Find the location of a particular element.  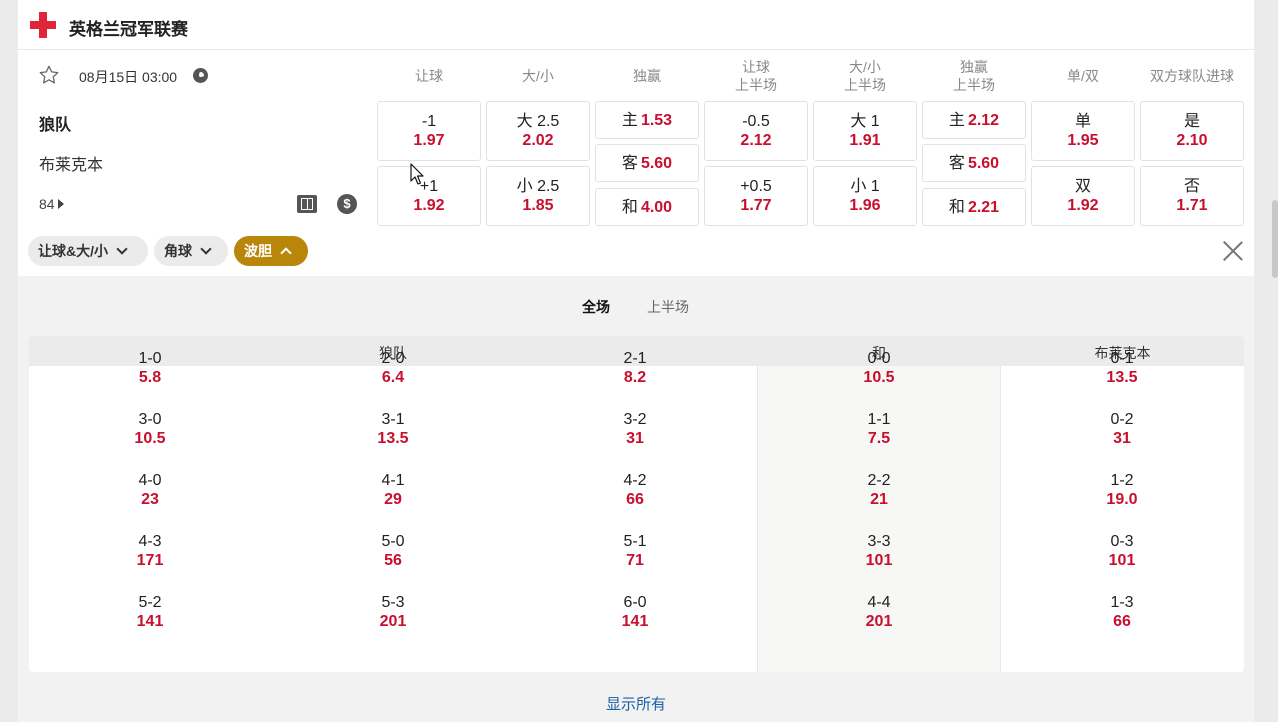

score-odd: 171 is located at coordinates (150, 560).